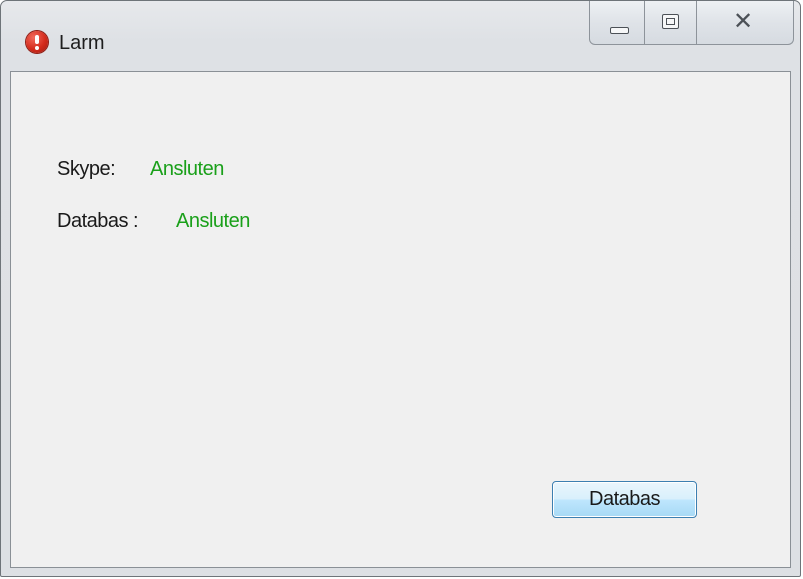 The height and width of the screenshot is (579, 803). Describe the element at coordinates (624, 499) in the screenshot. I see `database-button: Databas` at that location.